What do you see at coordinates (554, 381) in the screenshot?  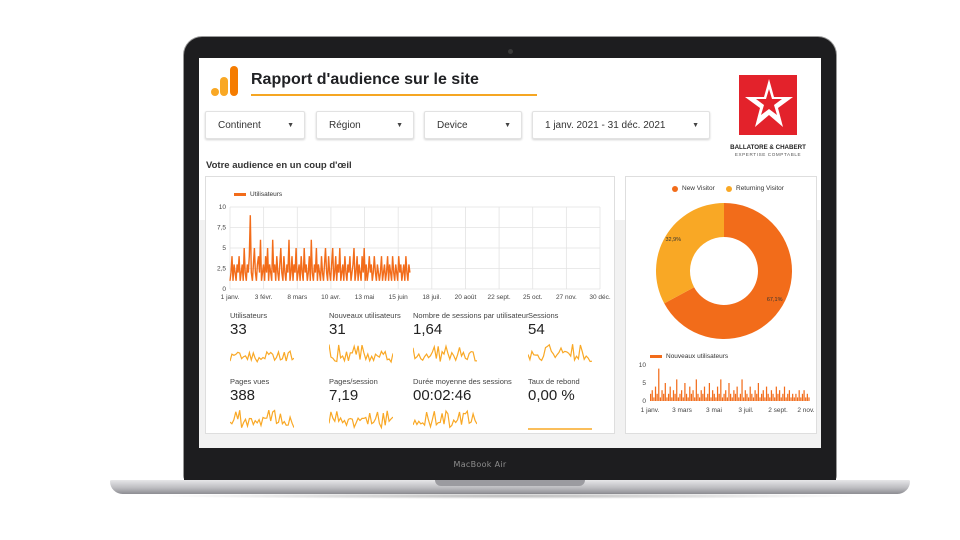 I see `metric-label: Taux de rebond` at bounding box center [554, 381].